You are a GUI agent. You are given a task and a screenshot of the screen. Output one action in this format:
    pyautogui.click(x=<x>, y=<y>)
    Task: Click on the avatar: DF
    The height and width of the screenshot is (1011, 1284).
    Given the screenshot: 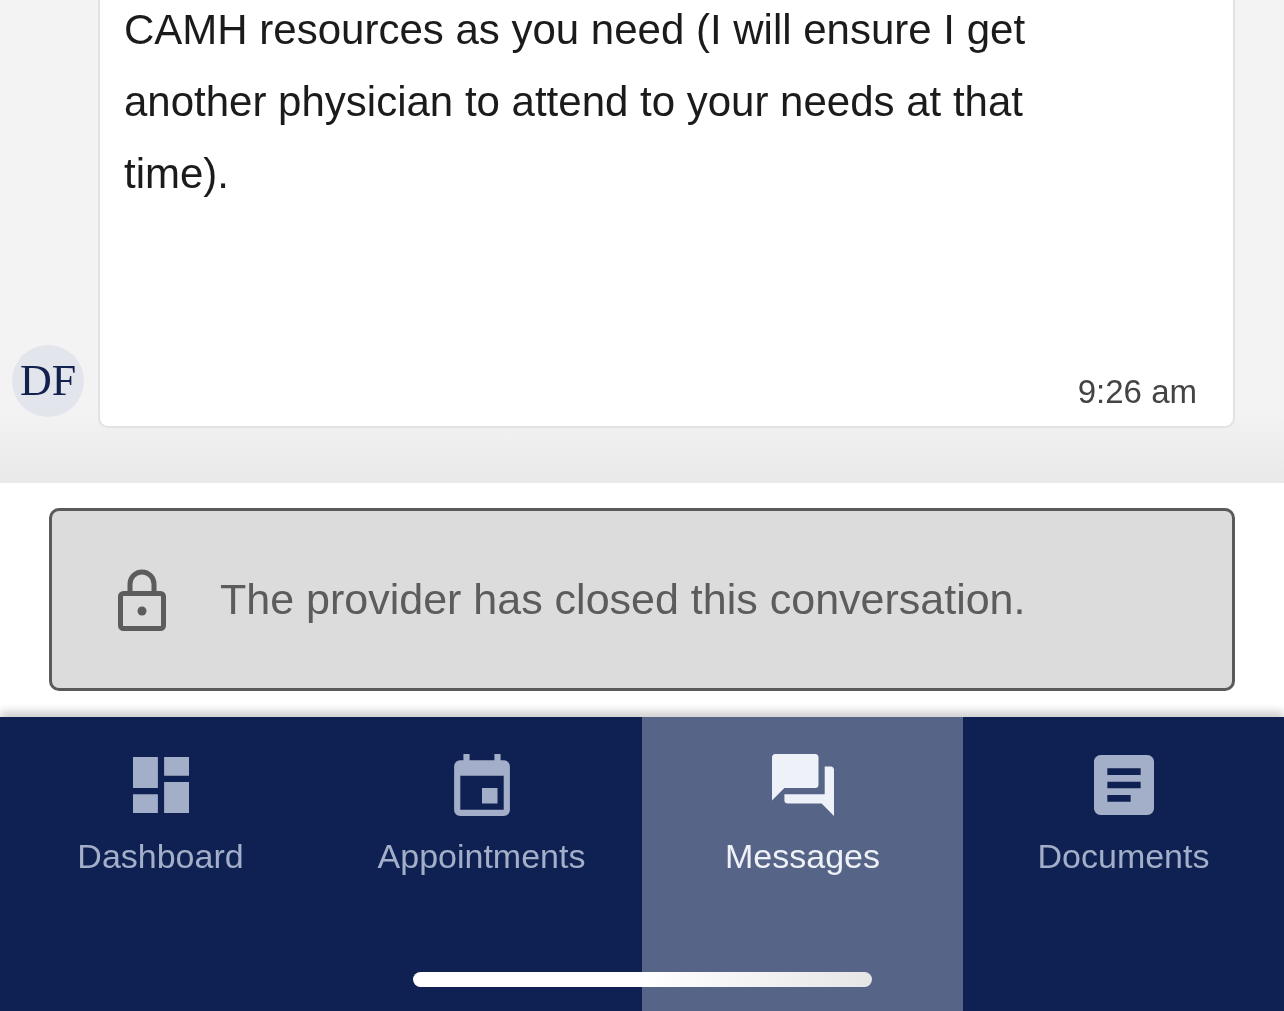 What is the action you would take?
    pyautogui.click(x=48, y=381)
    